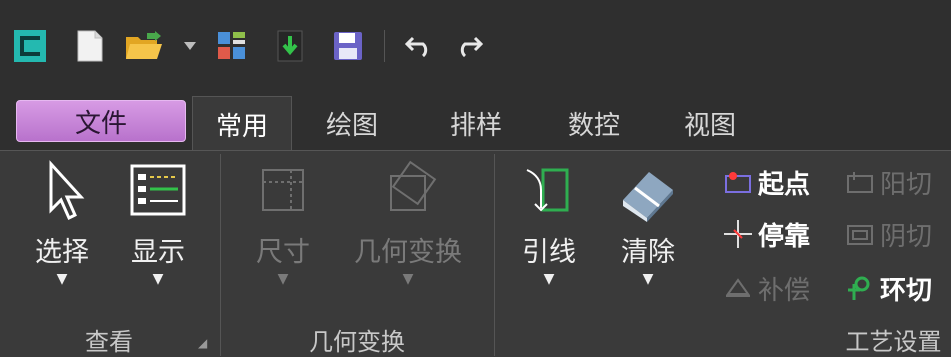  Describe the element at coordinates (860, 182) in the screenshot. I see `yang-cut-icon` at that location.